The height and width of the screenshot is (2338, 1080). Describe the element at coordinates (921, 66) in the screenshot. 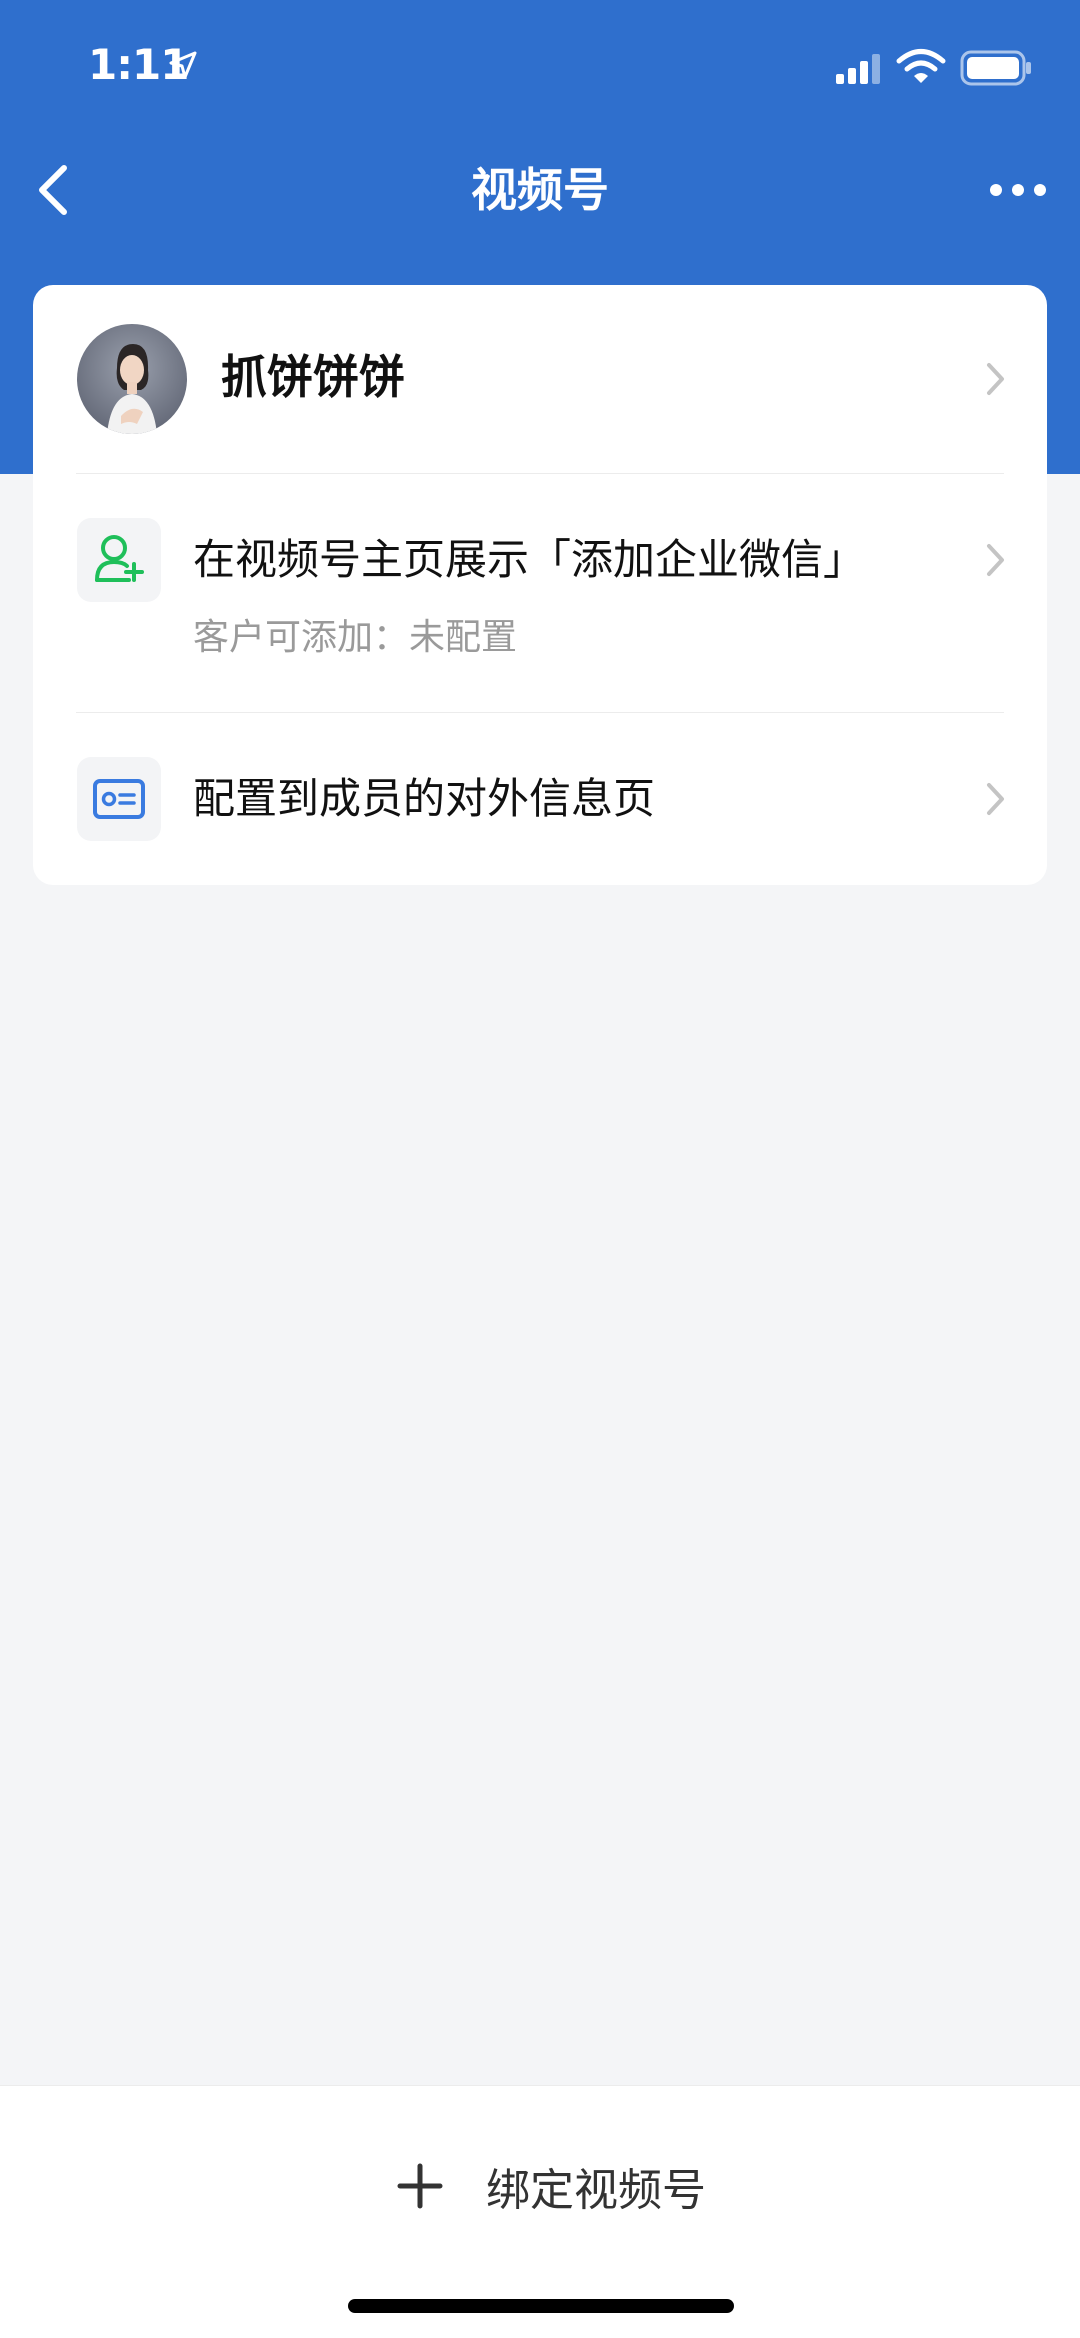

I see `wifi-icon` at that location.